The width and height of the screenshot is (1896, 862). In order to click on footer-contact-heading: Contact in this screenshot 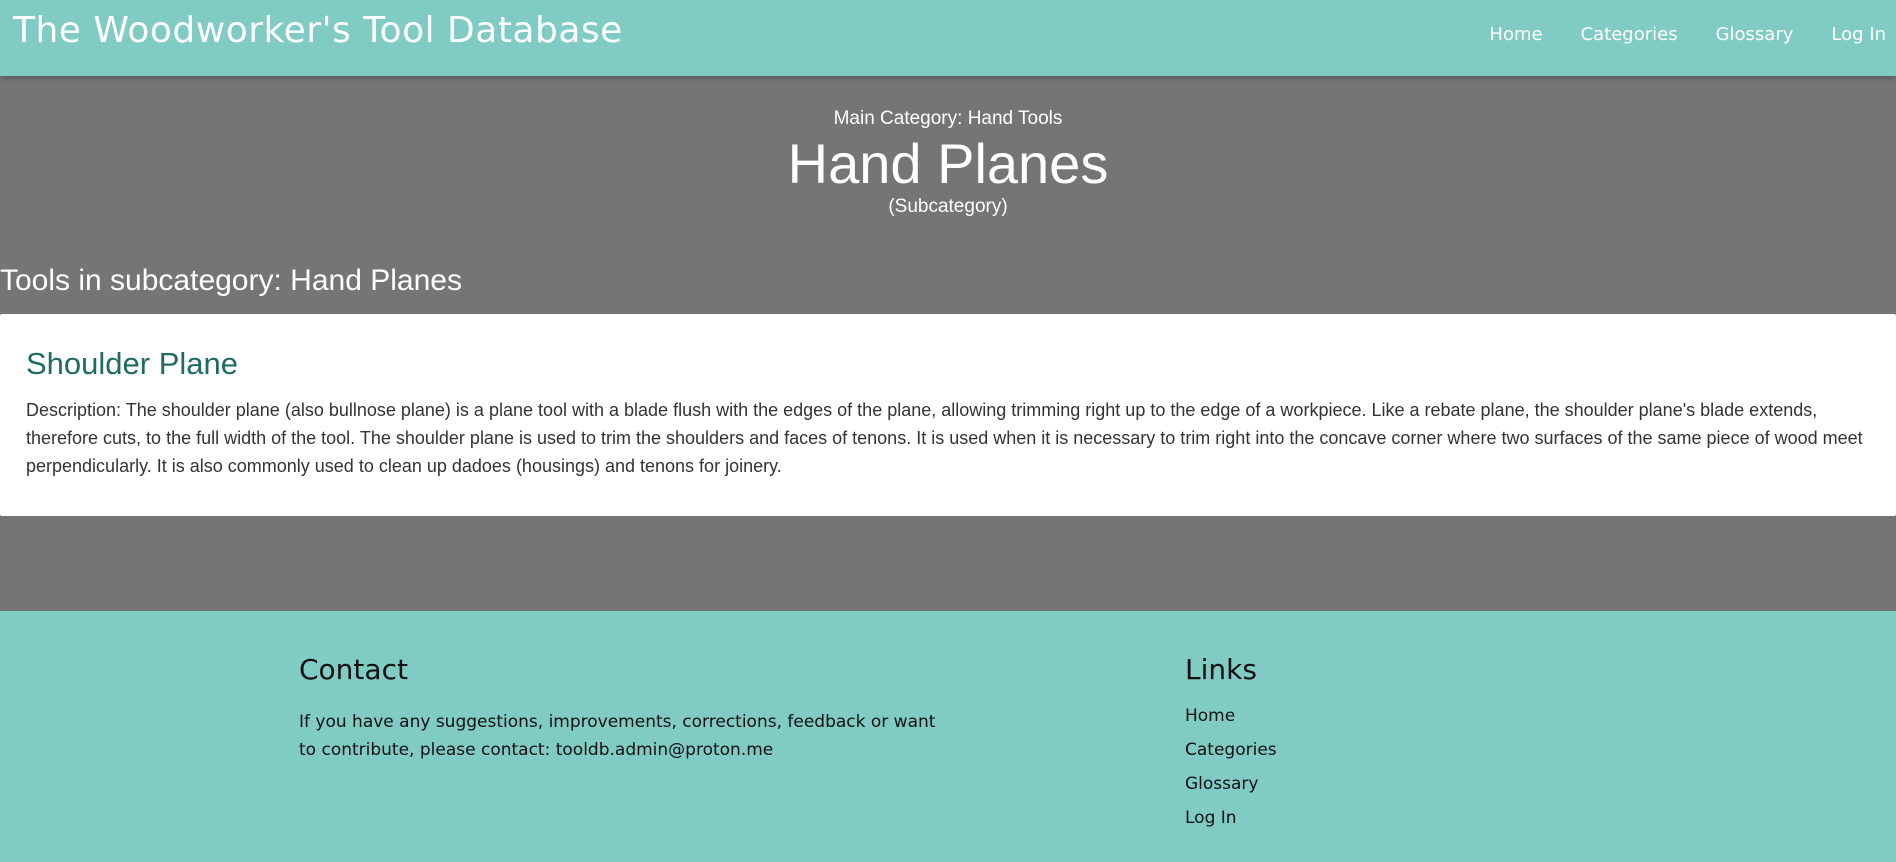, I will do `click(353, 669)`.